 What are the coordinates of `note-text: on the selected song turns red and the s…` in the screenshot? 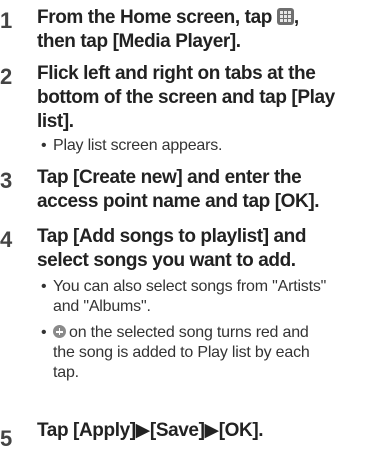 It's located at (181, 352).